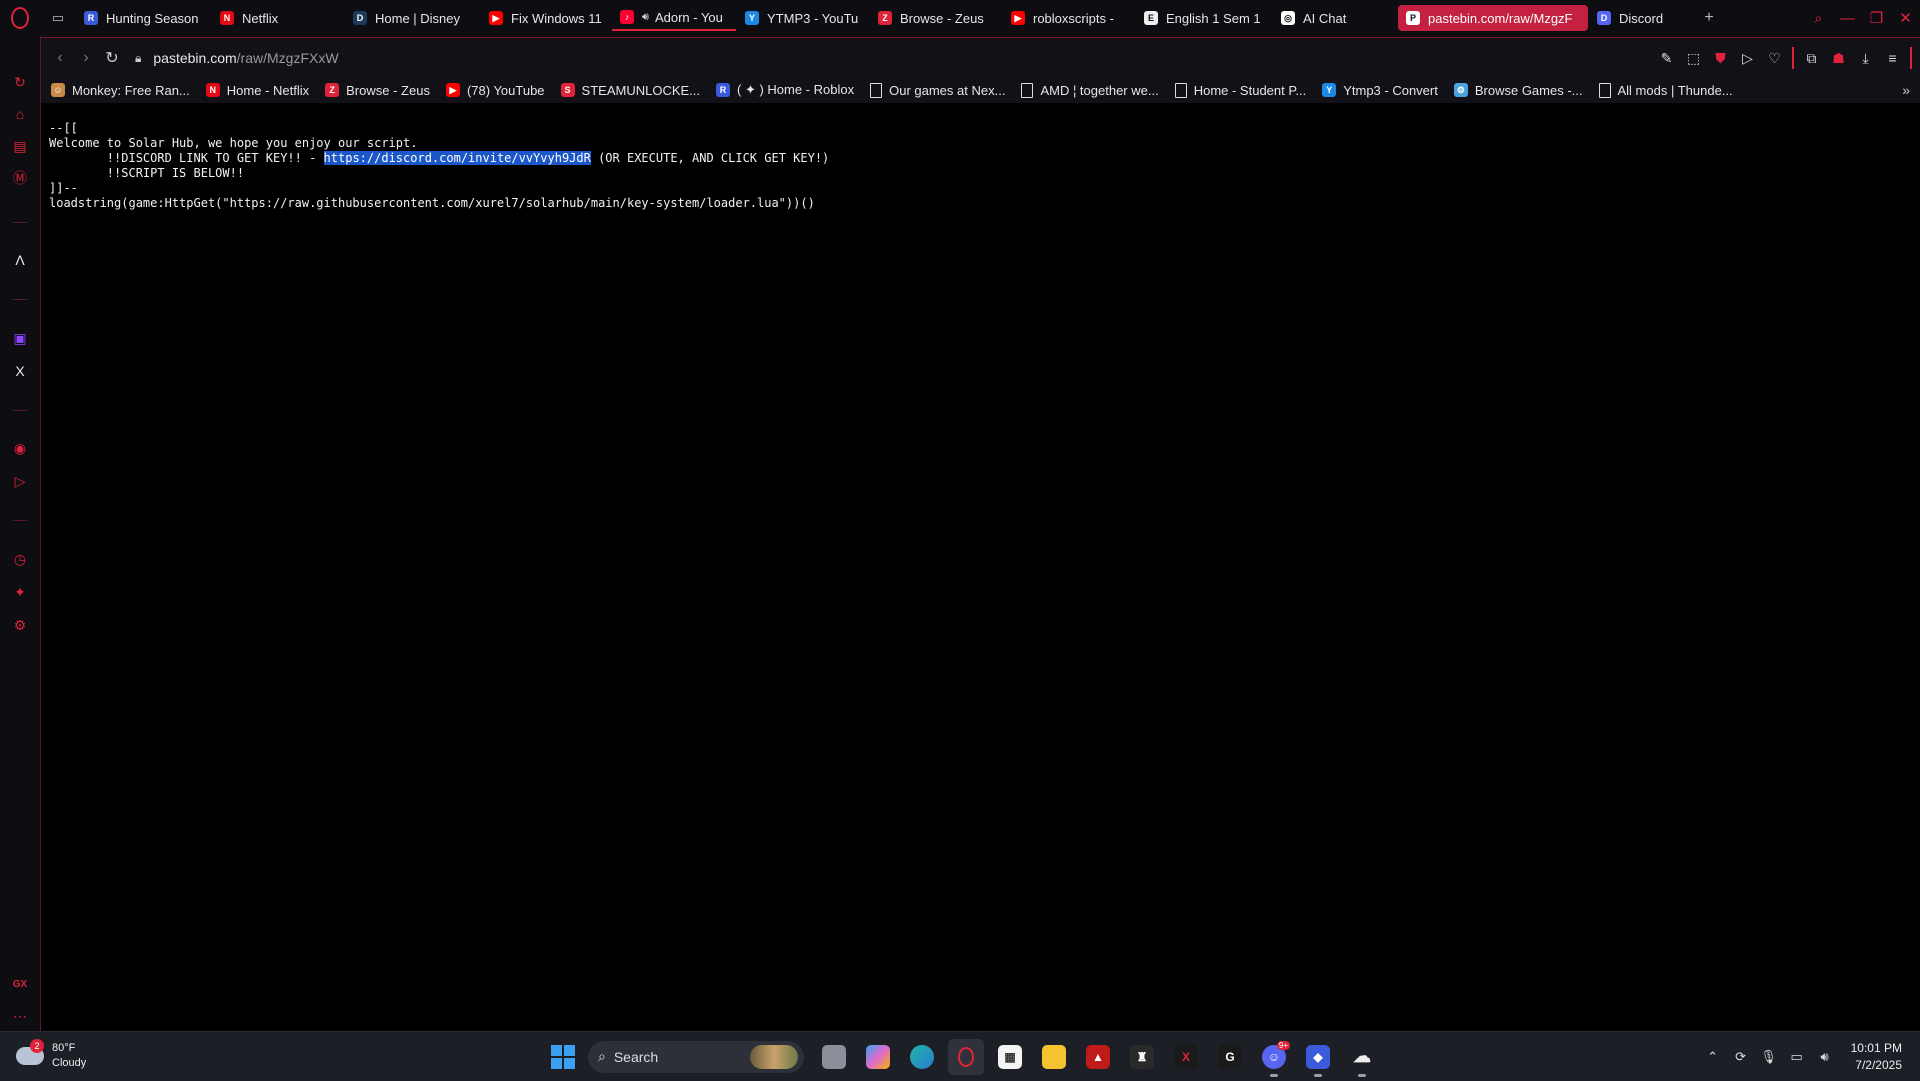  I want to click on easy-setup-icon: ≡, so click(1892, 58).